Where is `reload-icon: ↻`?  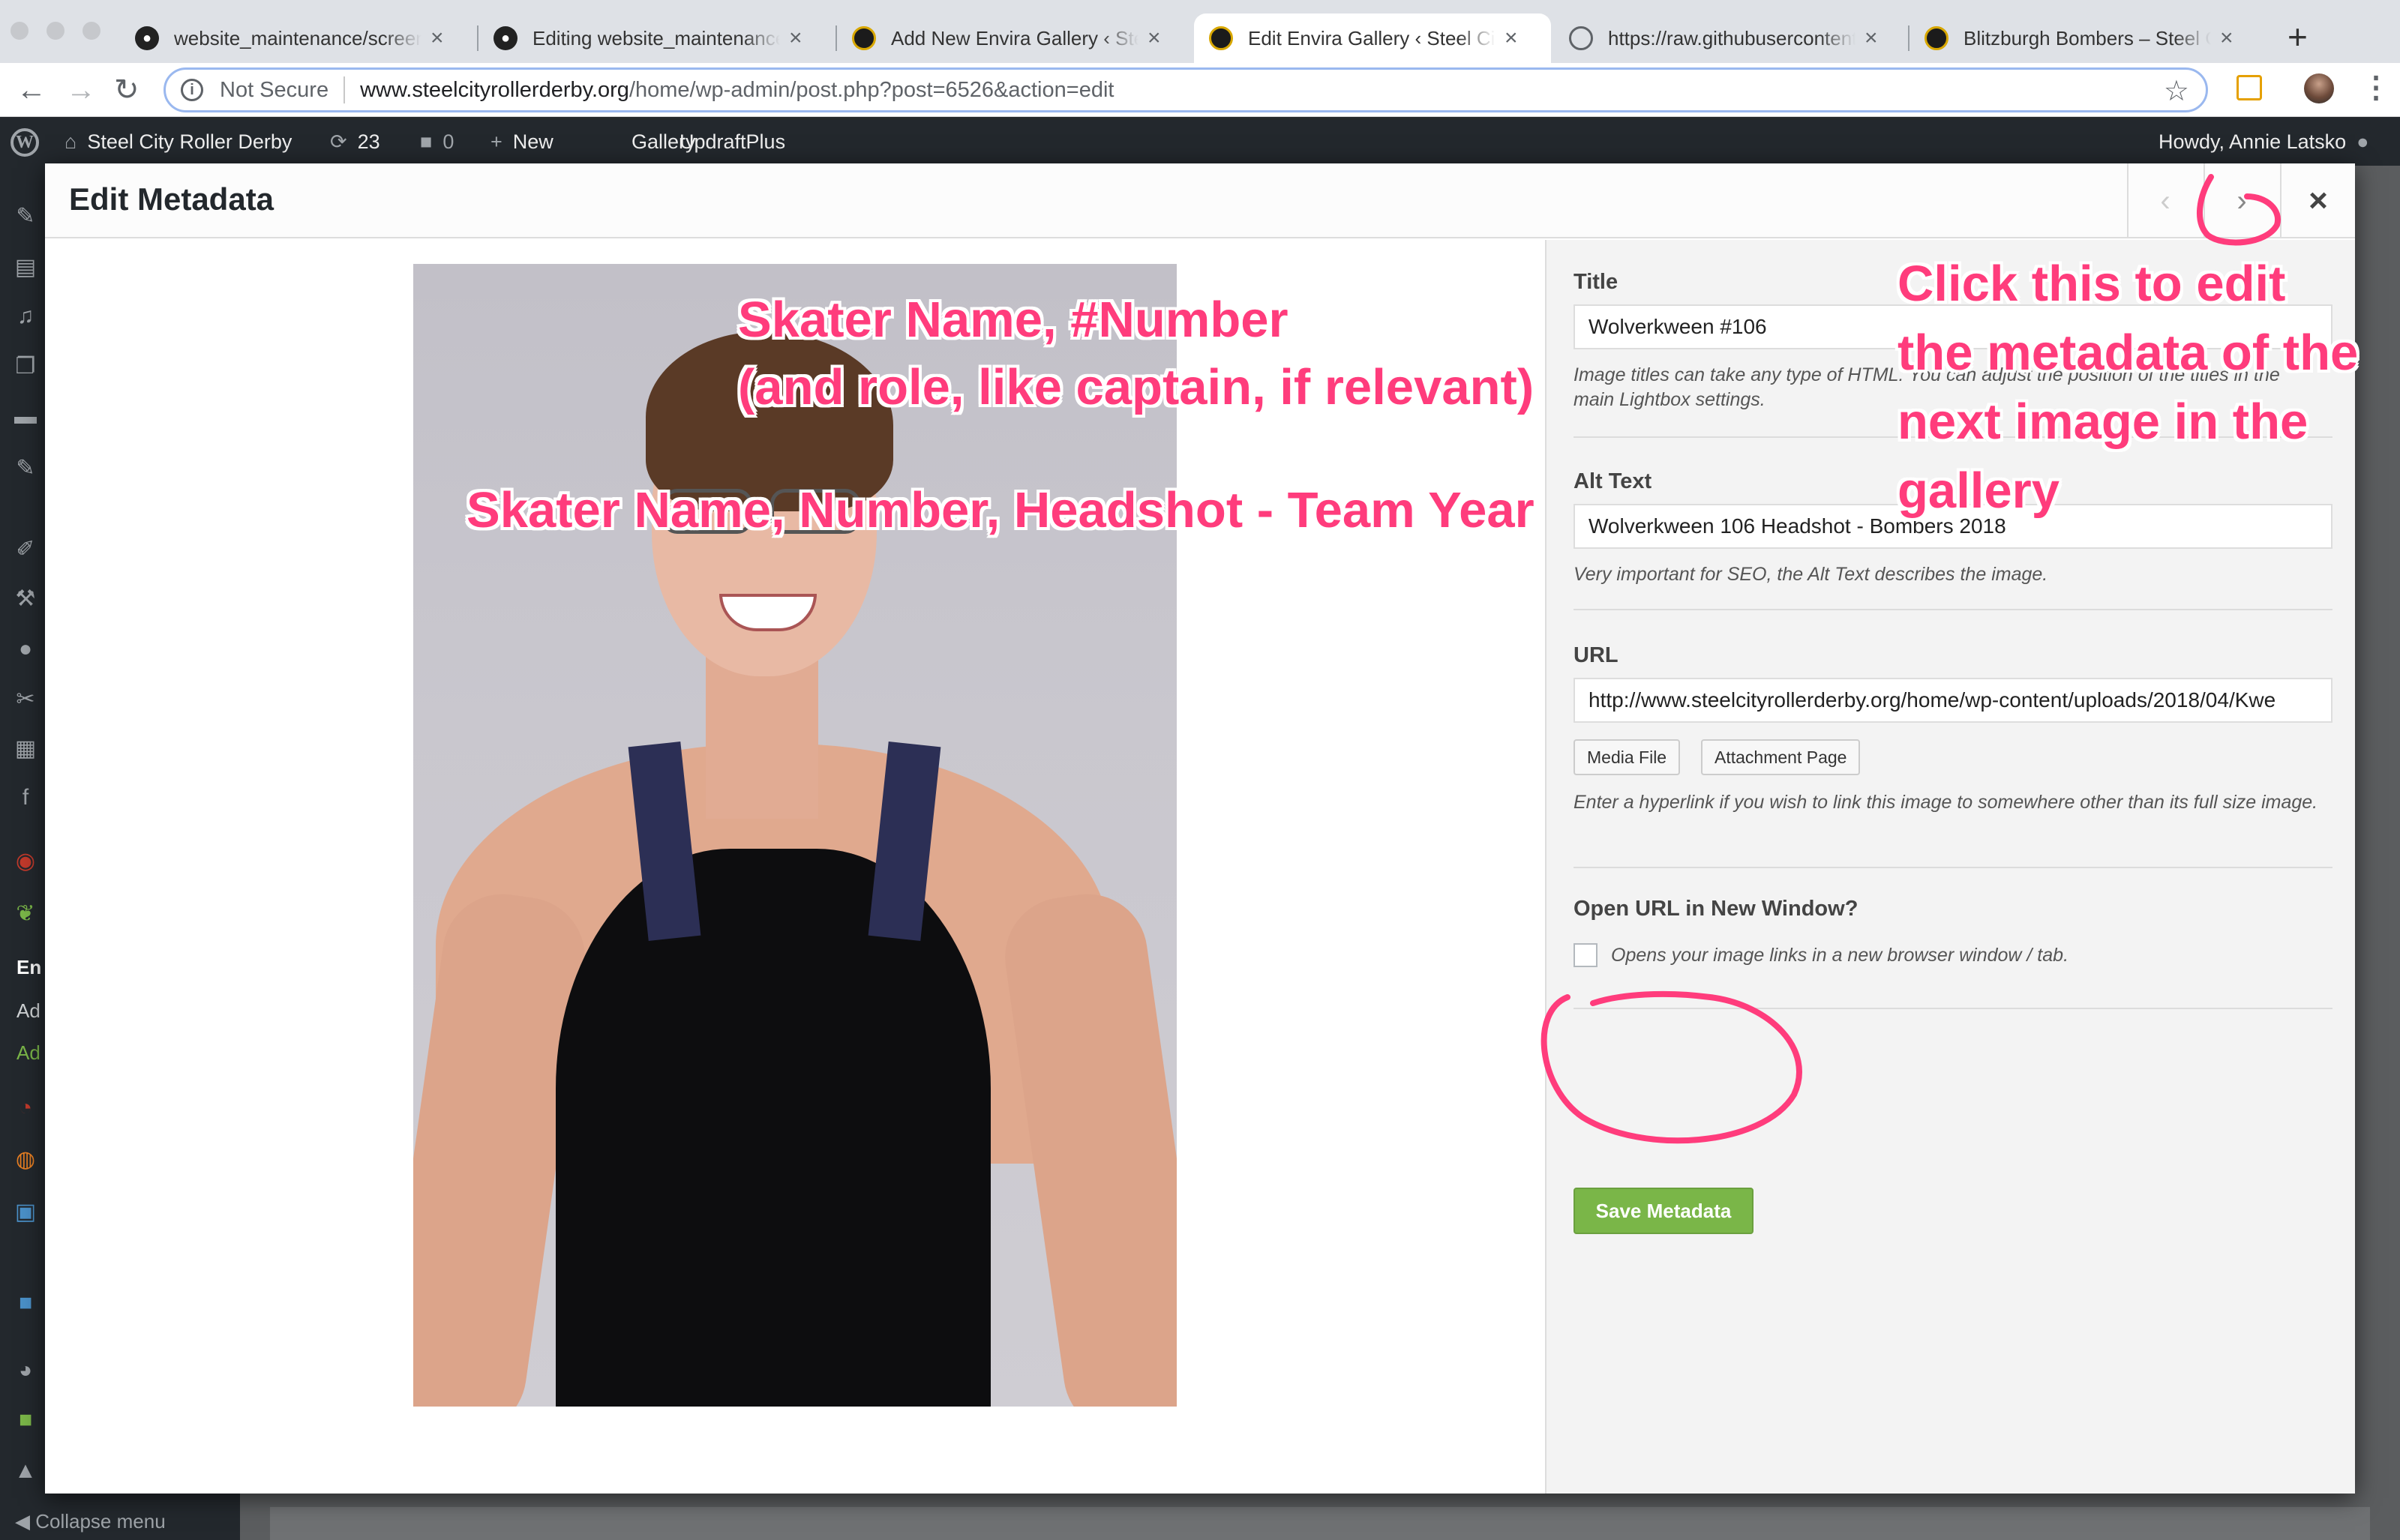
reload-icon: ↻ is located at coordinates (127, 90).